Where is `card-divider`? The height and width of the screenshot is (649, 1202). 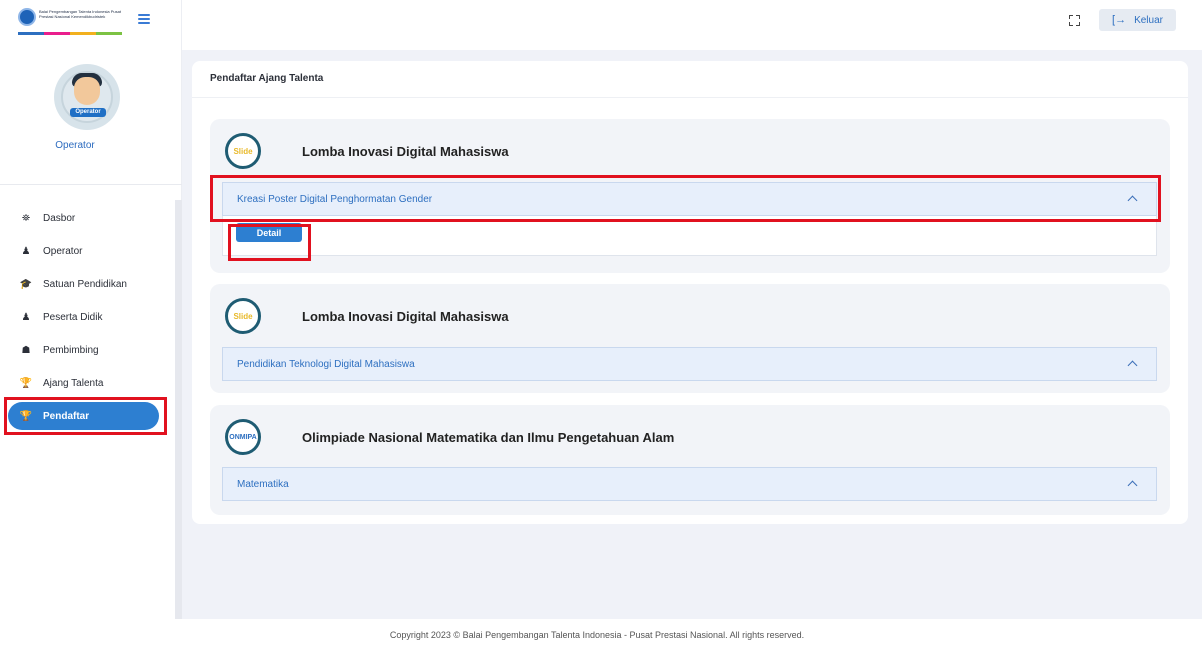 card-divider is located at coordinates (690, 97).